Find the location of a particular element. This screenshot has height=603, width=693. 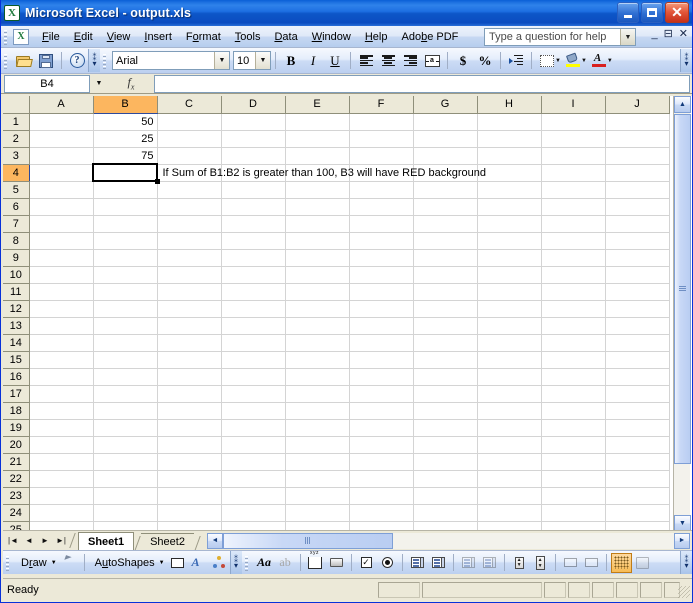

cell-I11 is located at coordinates (573, 292).